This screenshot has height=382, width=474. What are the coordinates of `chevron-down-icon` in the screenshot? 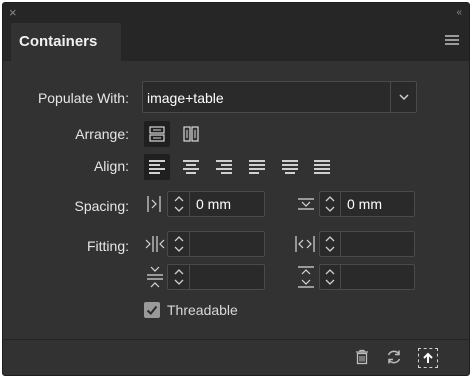 It's located at (404, 98).